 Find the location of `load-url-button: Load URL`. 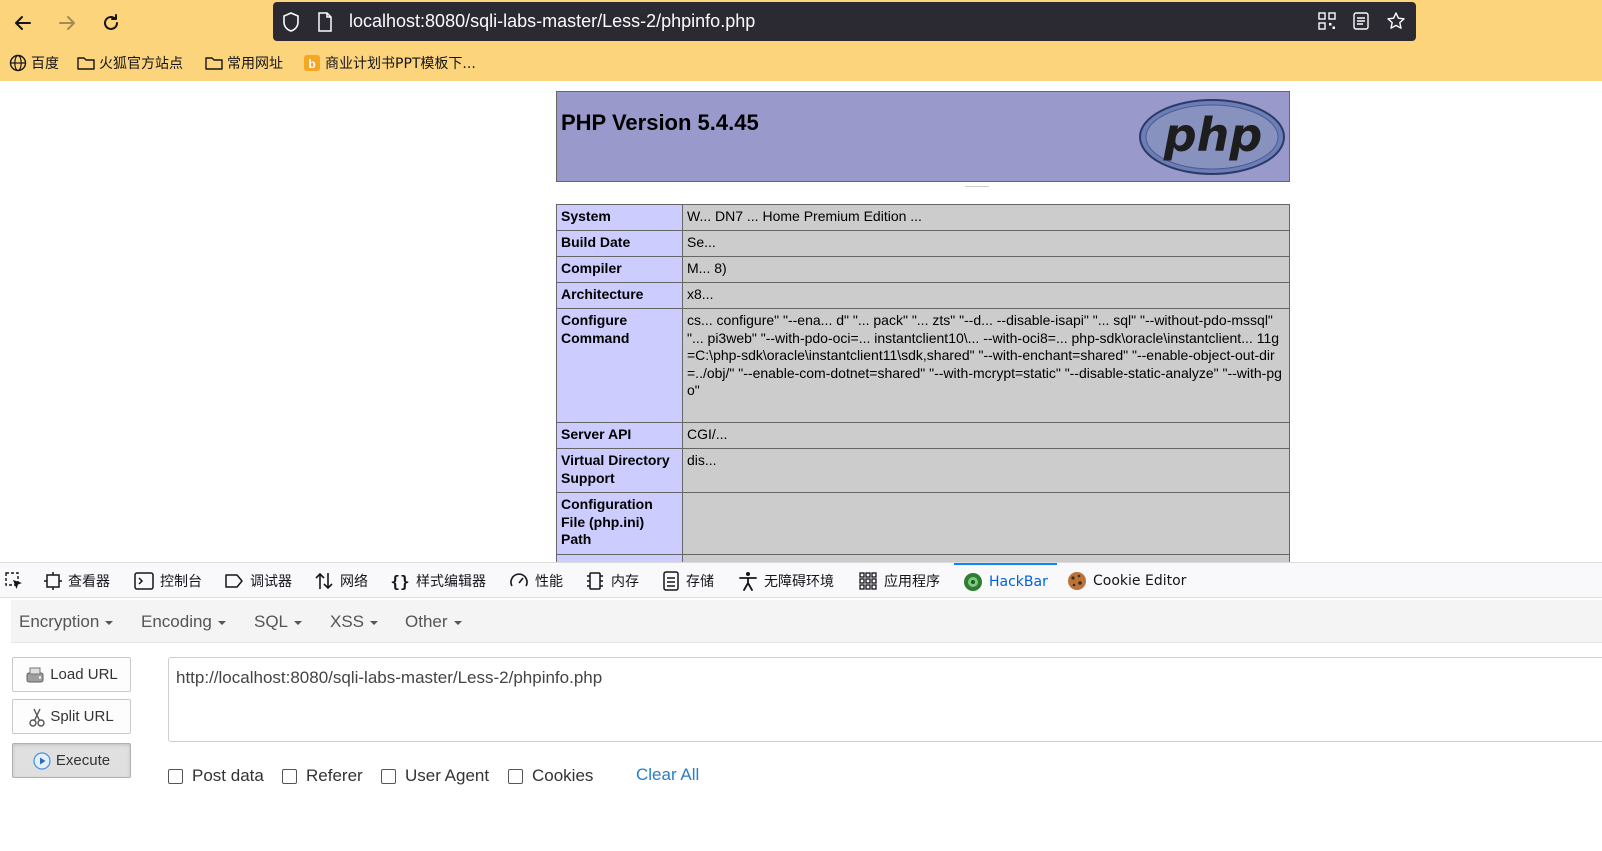

load-url-button: Load URL is located at coordinates (71, 674).